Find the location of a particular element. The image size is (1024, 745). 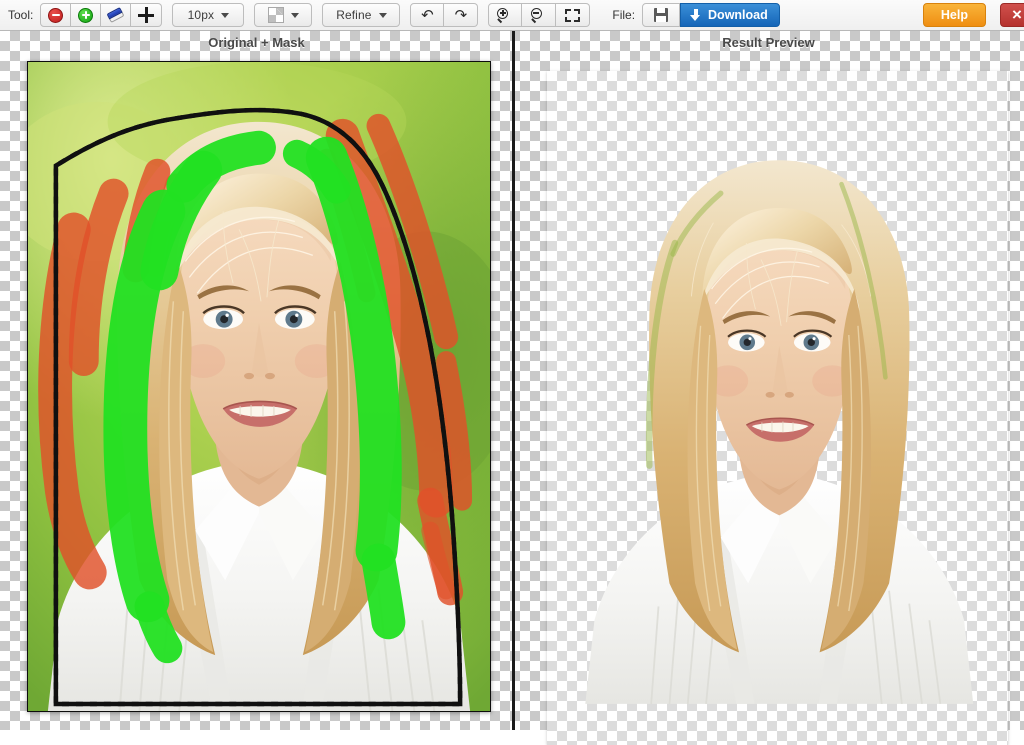

brush-size-dropdown: 10px is located at coordinates (208, 15).